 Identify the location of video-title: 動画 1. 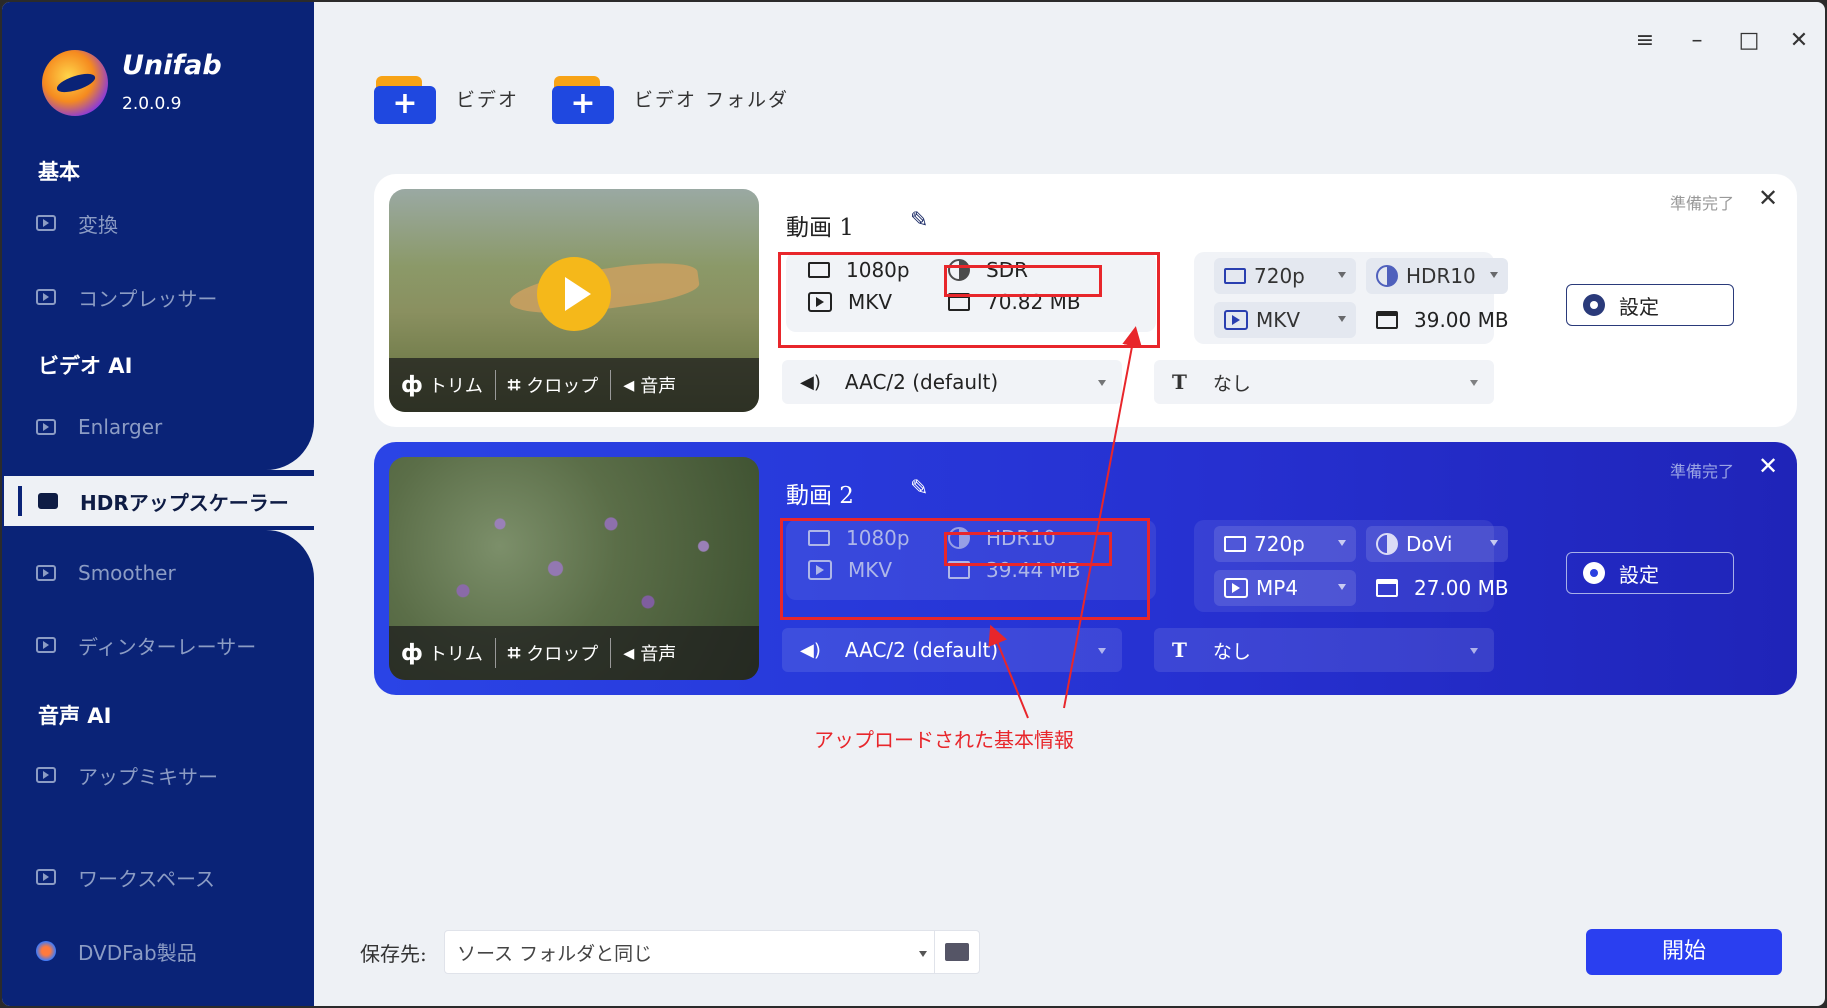
(820, 228).